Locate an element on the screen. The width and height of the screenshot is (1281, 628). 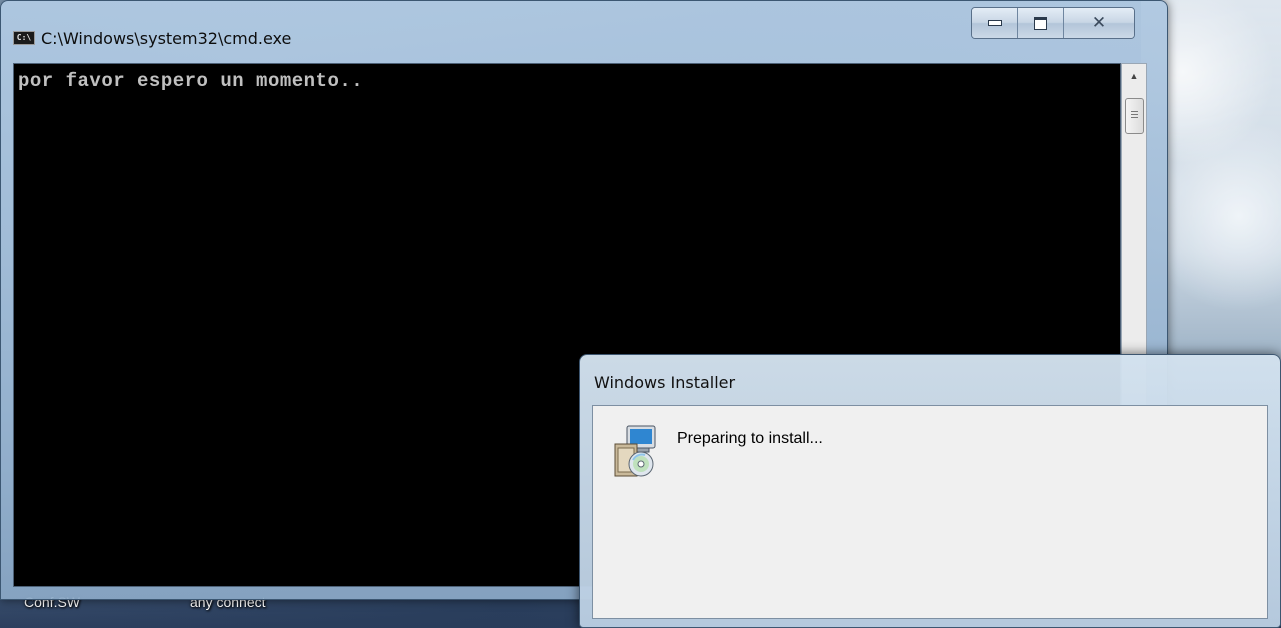
installer-title: Windows Installer is located at coordinates (665, 382).